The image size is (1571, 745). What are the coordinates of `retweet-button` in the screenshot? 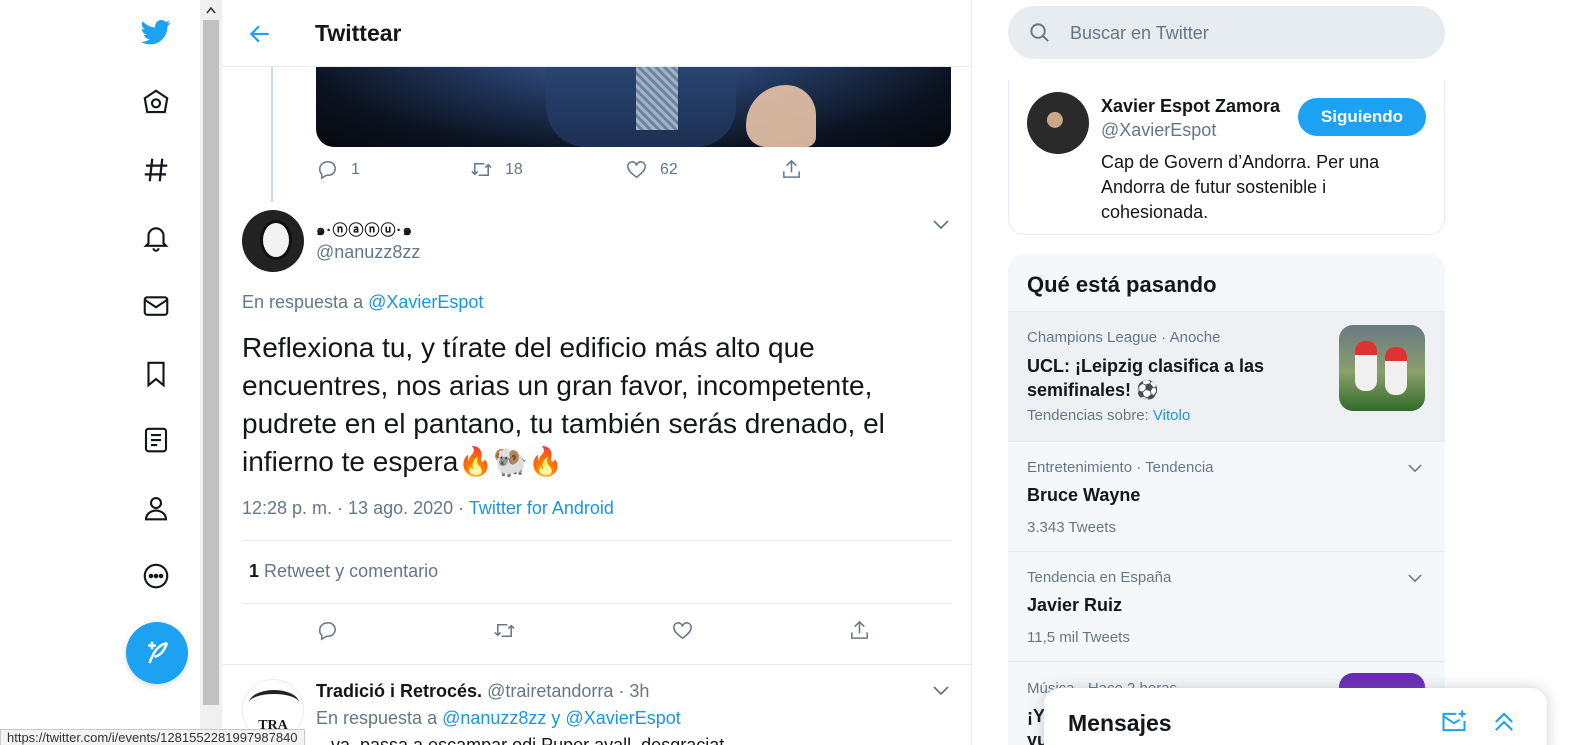 It's located at (504, 630).